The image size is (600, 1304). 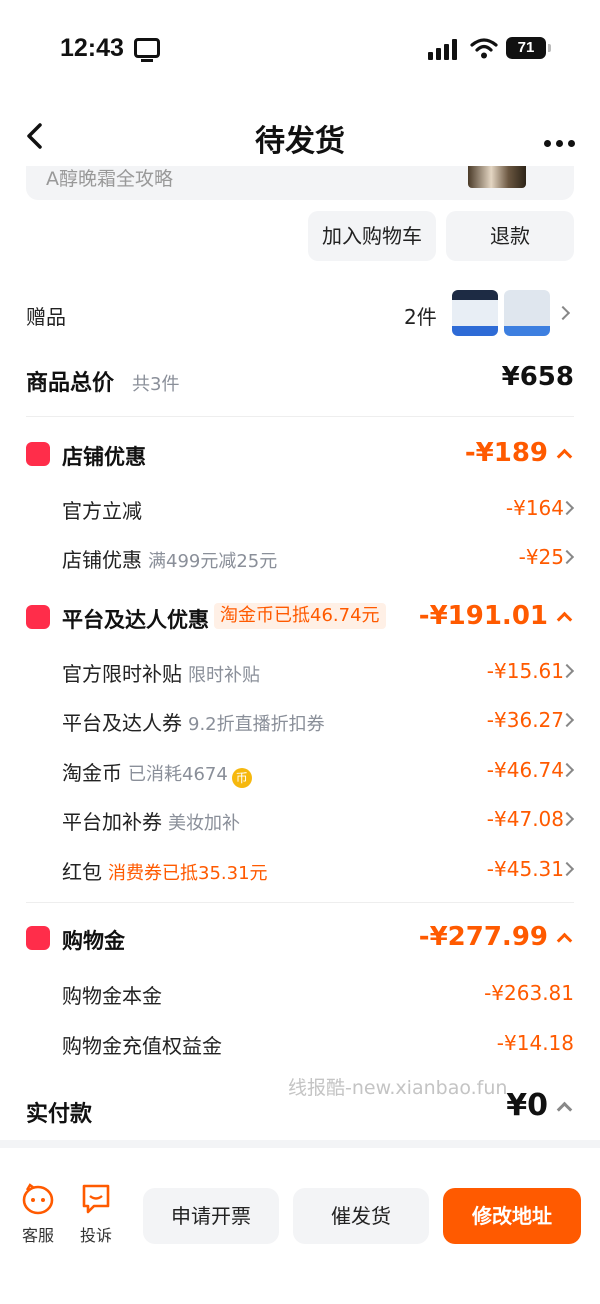 What do you see at coordinates (525, 671) in the screenshot?
I see `item-value: -¥15.61` at bounding box center [525, 671].